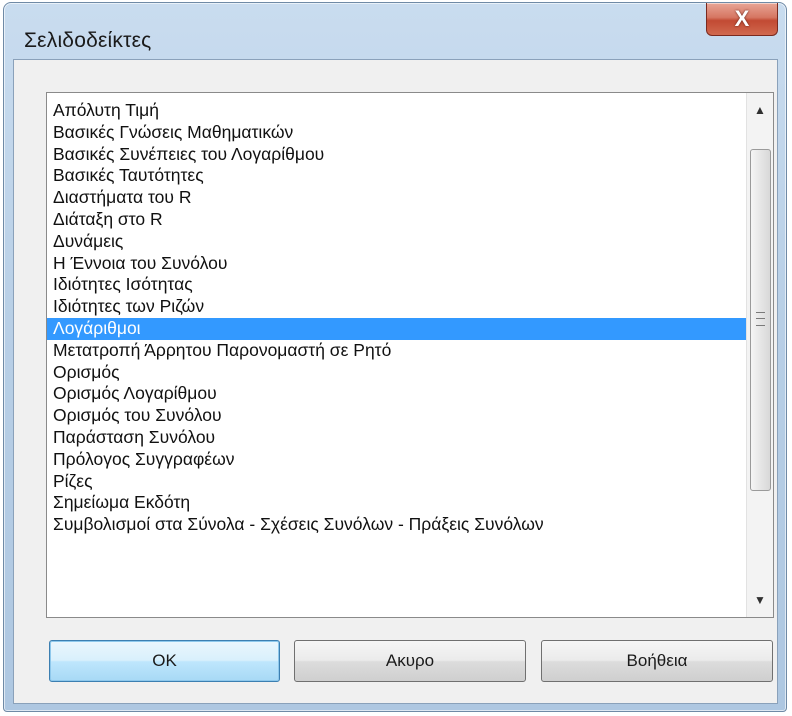 The height and width of the screenshot is (716, 792). What do you see at coordinates (397, 351) in the screenshot?
I see `list-item: Μετατροπή Άρρητου Παρονομαστή σε Ρητό` at bounding box center [397, 351].